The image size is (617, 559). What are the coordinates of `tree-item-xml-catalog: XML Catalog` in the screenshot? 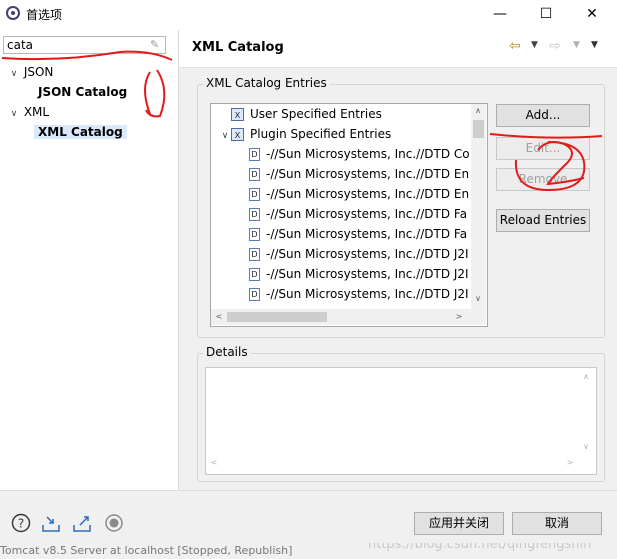 It's located at (67, 132).